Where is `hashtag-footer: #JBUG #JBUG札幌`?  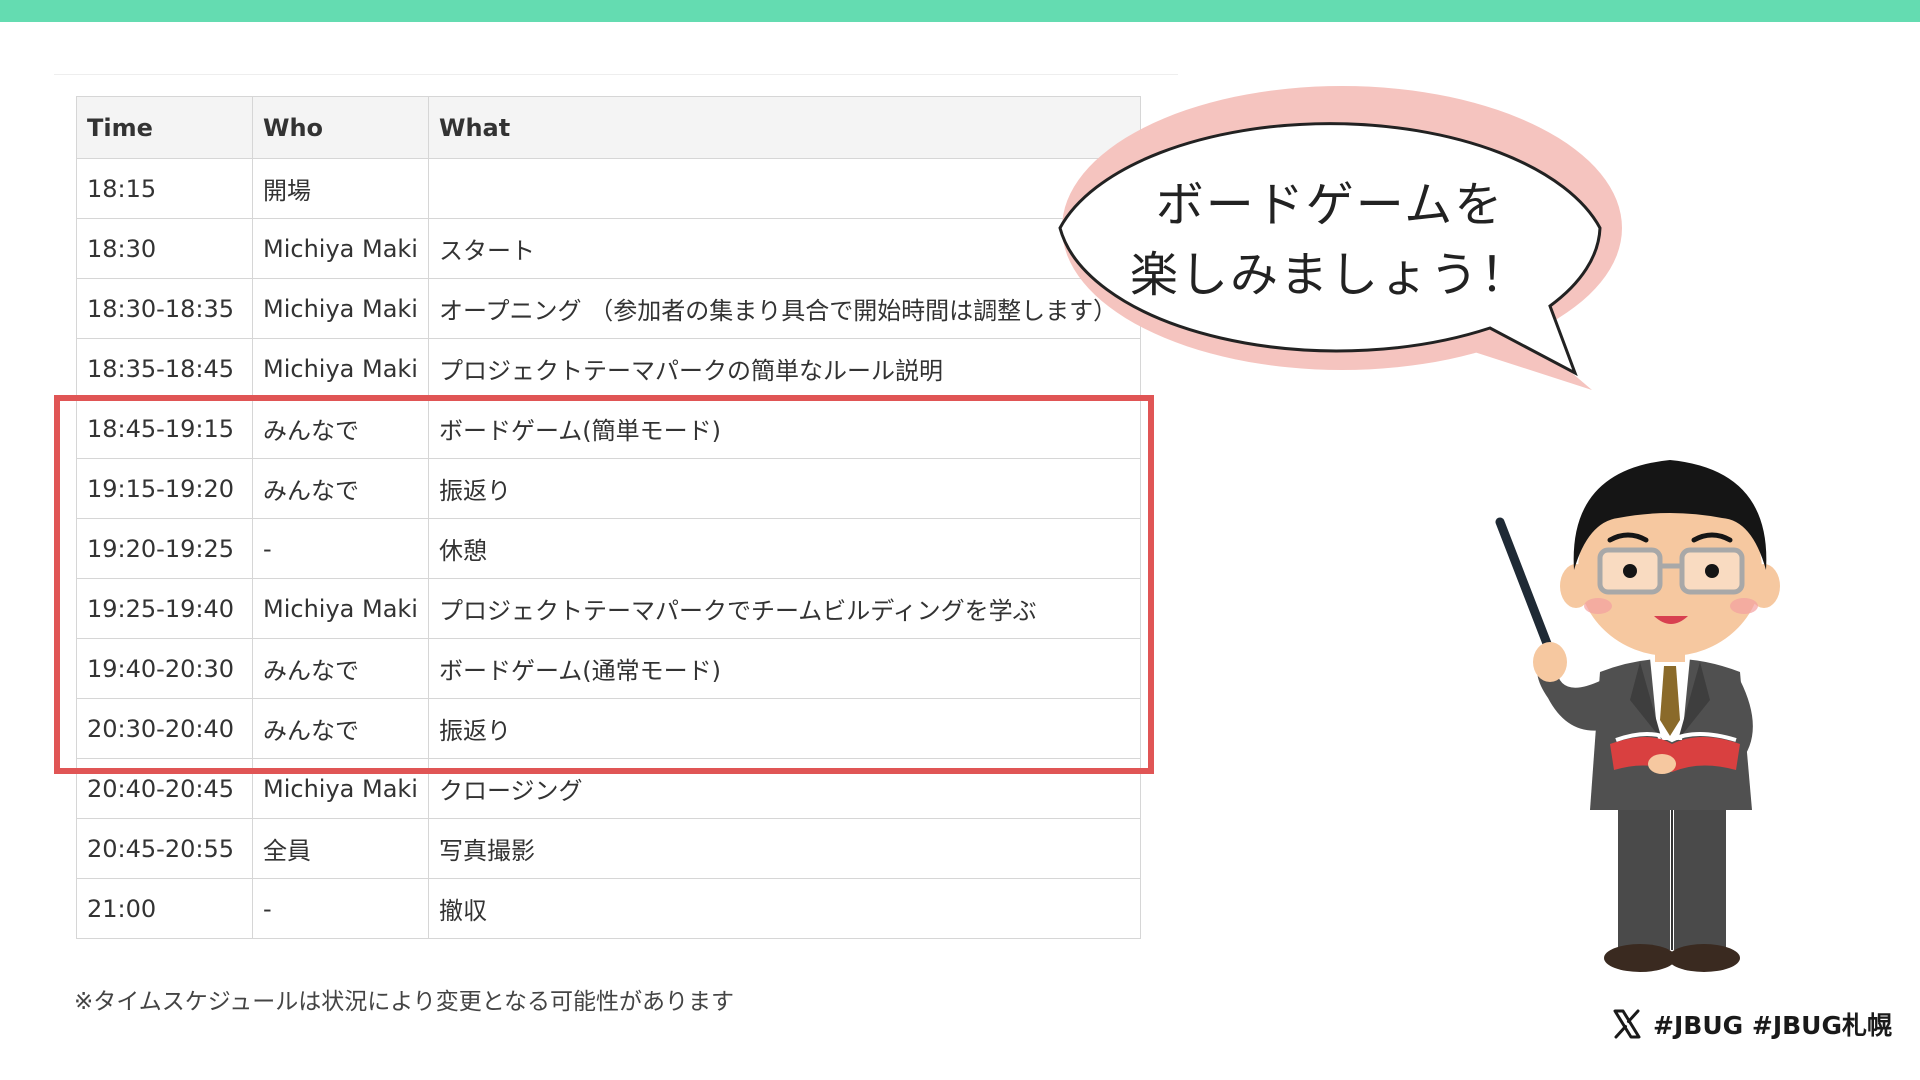 hashtag-footer: #JBUG #JBUG札幌 is located at coordinates (1751, 1024).